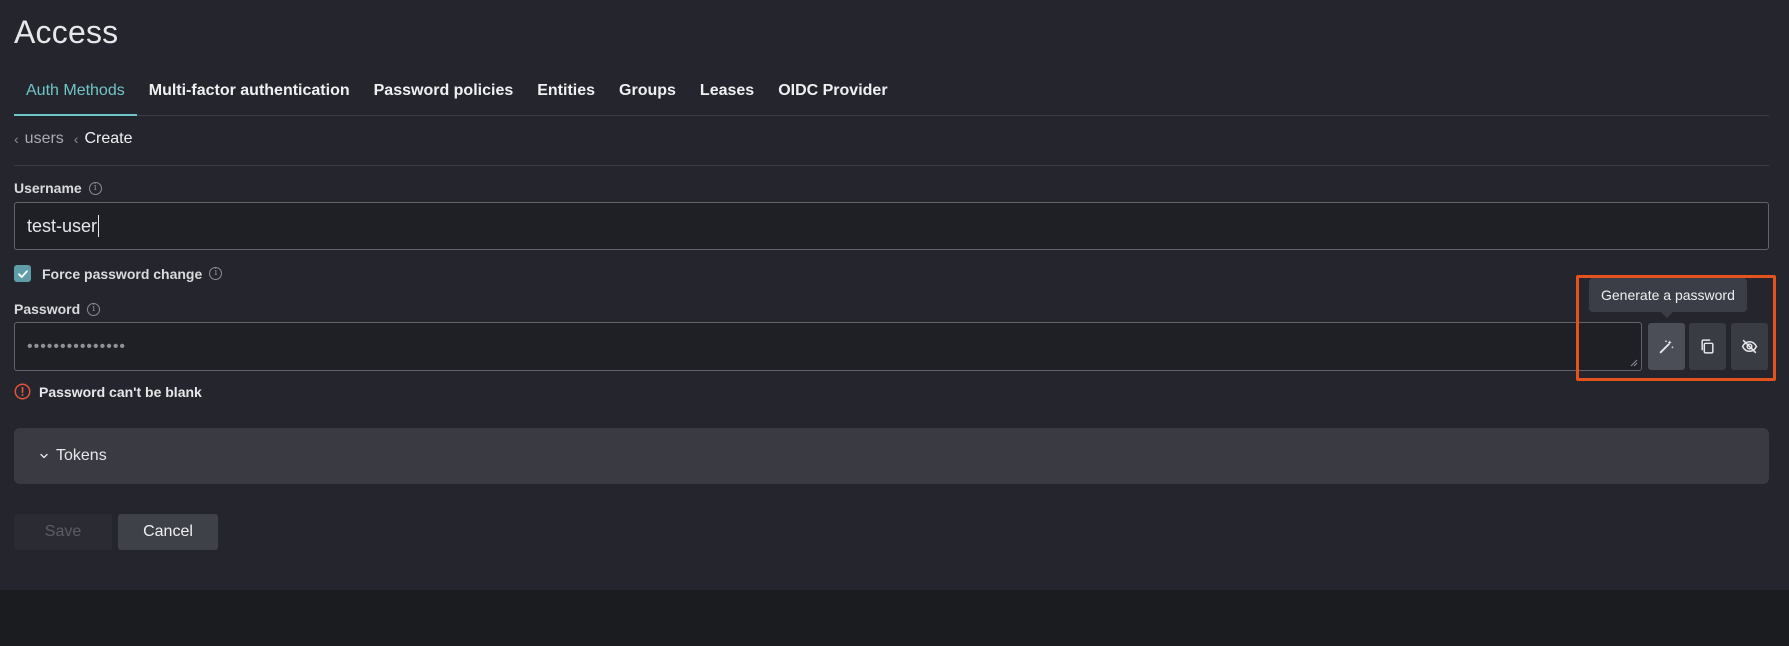 The image size is (1789, 646). What do you see at coordinates (47, 309) in the screenshot?
I see `password-label-text: Password` at bounding box center [47, 309].